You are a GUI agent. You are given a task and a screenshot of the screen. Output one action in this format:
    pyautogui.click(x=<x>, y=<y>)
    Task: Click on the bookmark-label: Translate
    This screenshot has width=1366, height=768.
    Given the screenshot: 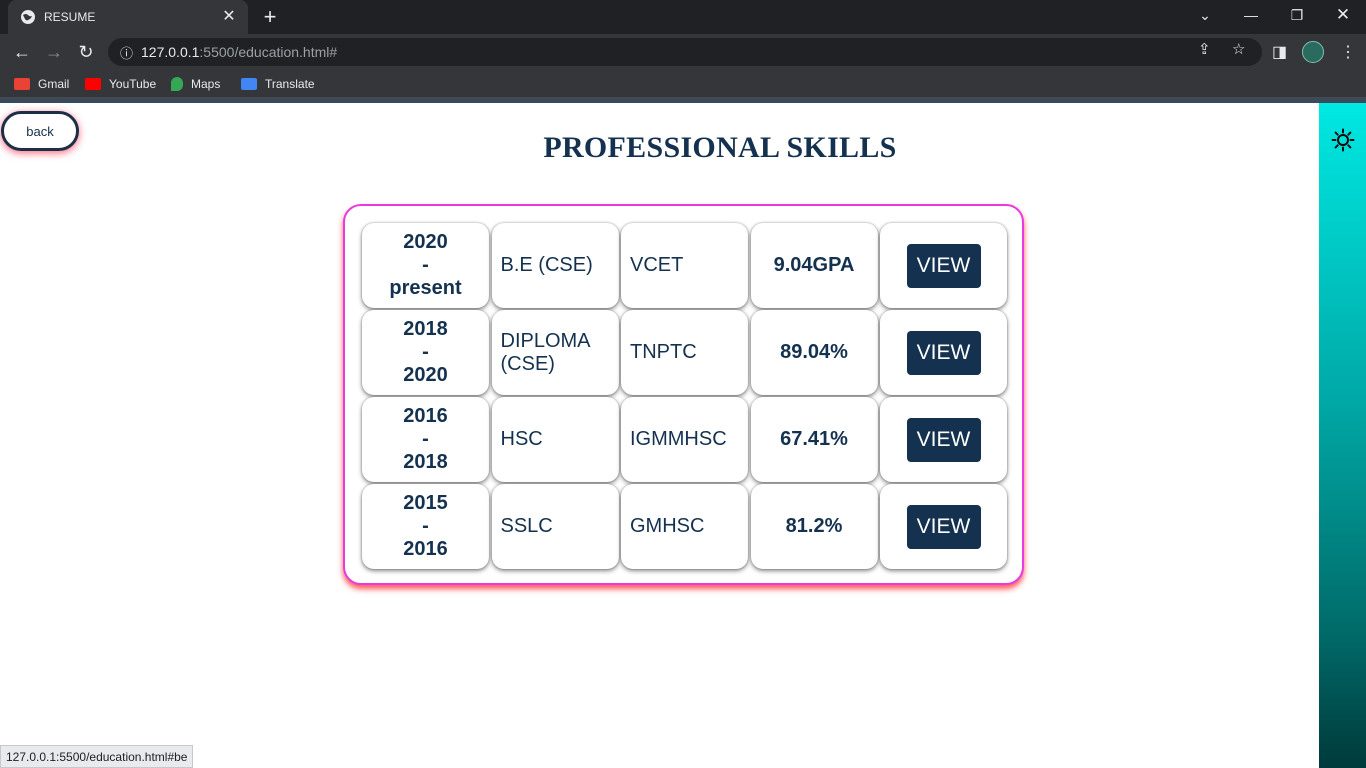 What is the action you would take?
    pyautogui.click(x=290, y=84)
    